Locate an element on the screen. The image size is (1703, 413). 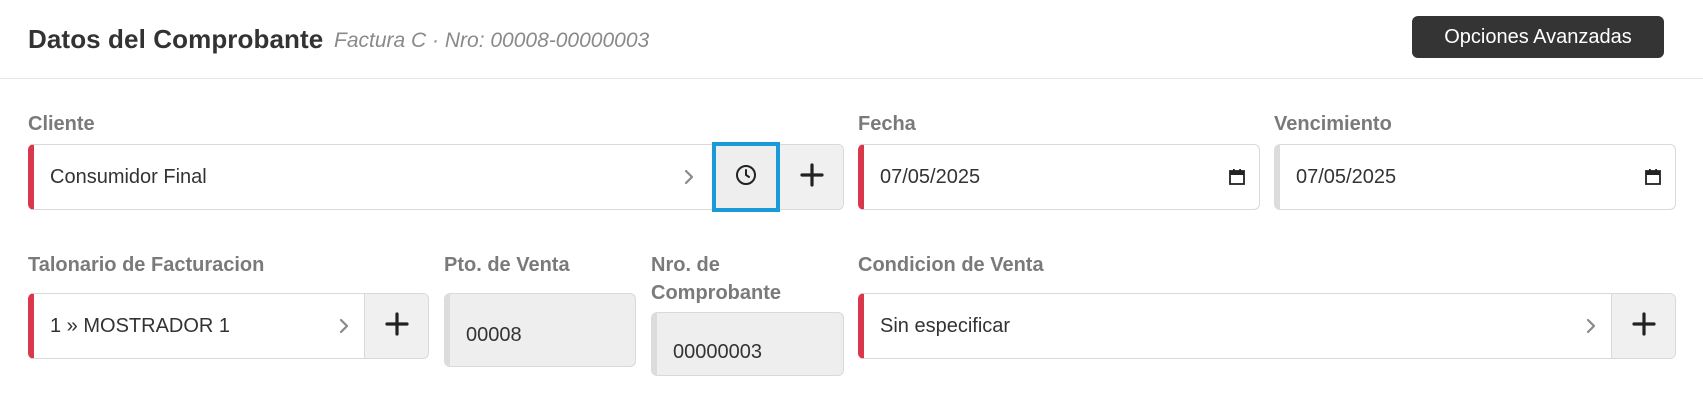
condicion-label: Condicion de Venta is located at coordinates (951, 265).